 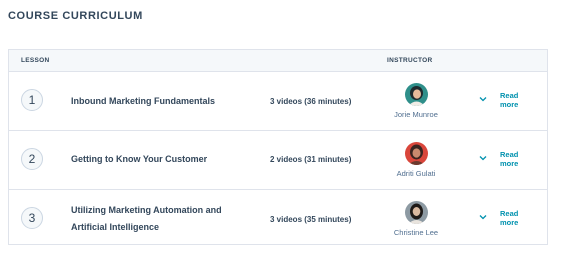 What do you see at coordinates (32, 159) in the screenshot?
I see `lesson-number: 2` at bounding box center [32, 159].